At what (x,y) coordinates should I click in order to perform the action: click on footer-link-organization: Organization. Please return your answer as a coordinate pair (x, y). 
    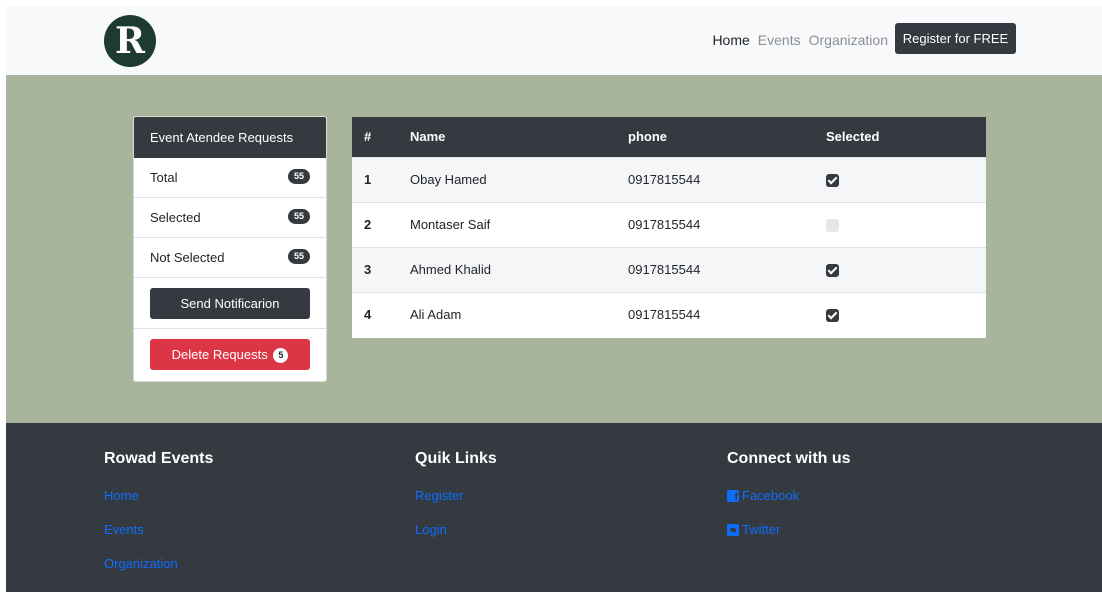
    Looking at the image, I should click on (158, 563).